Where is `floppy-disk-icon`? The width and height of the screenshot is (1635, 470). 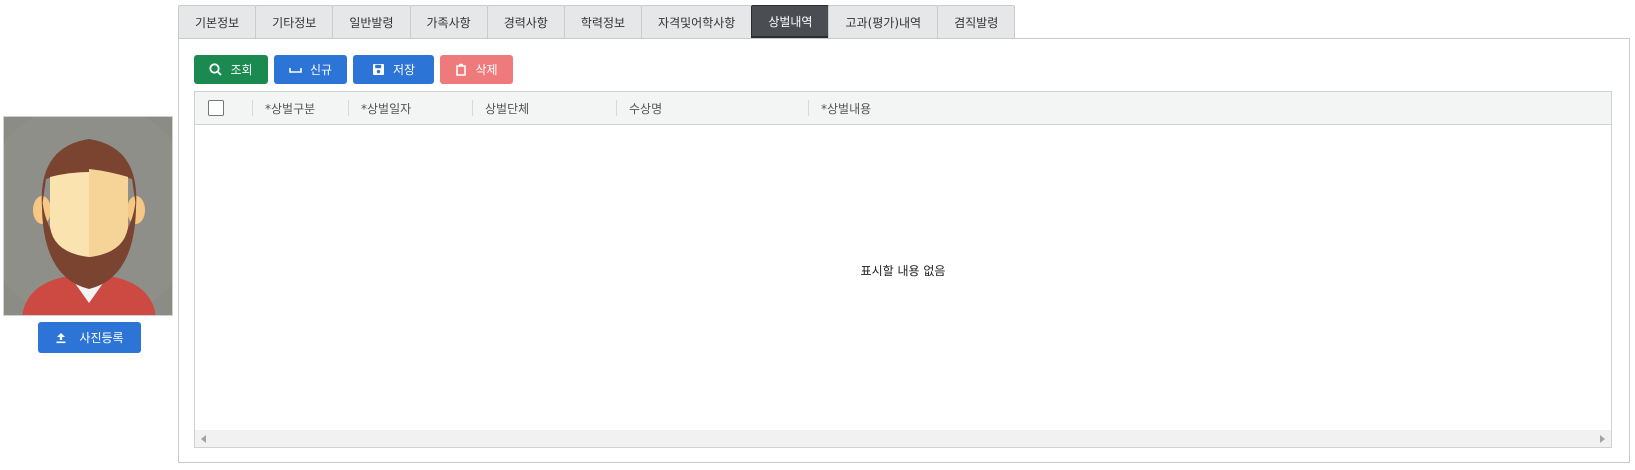 floppy-disk-icon is located at coordinates (378, 69).